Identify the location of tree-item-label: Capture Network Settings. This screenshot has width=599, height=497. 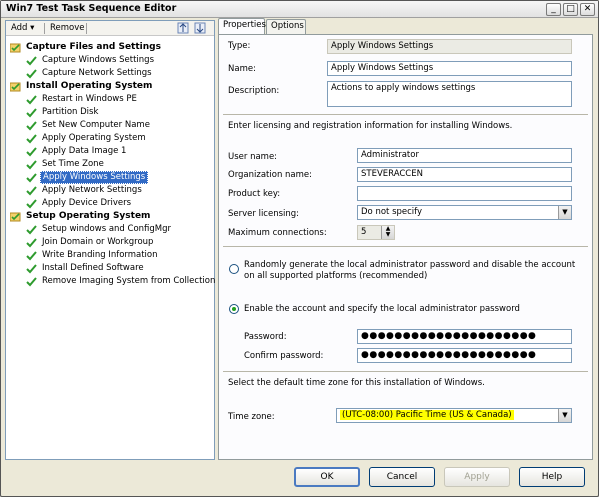
(97, 73).